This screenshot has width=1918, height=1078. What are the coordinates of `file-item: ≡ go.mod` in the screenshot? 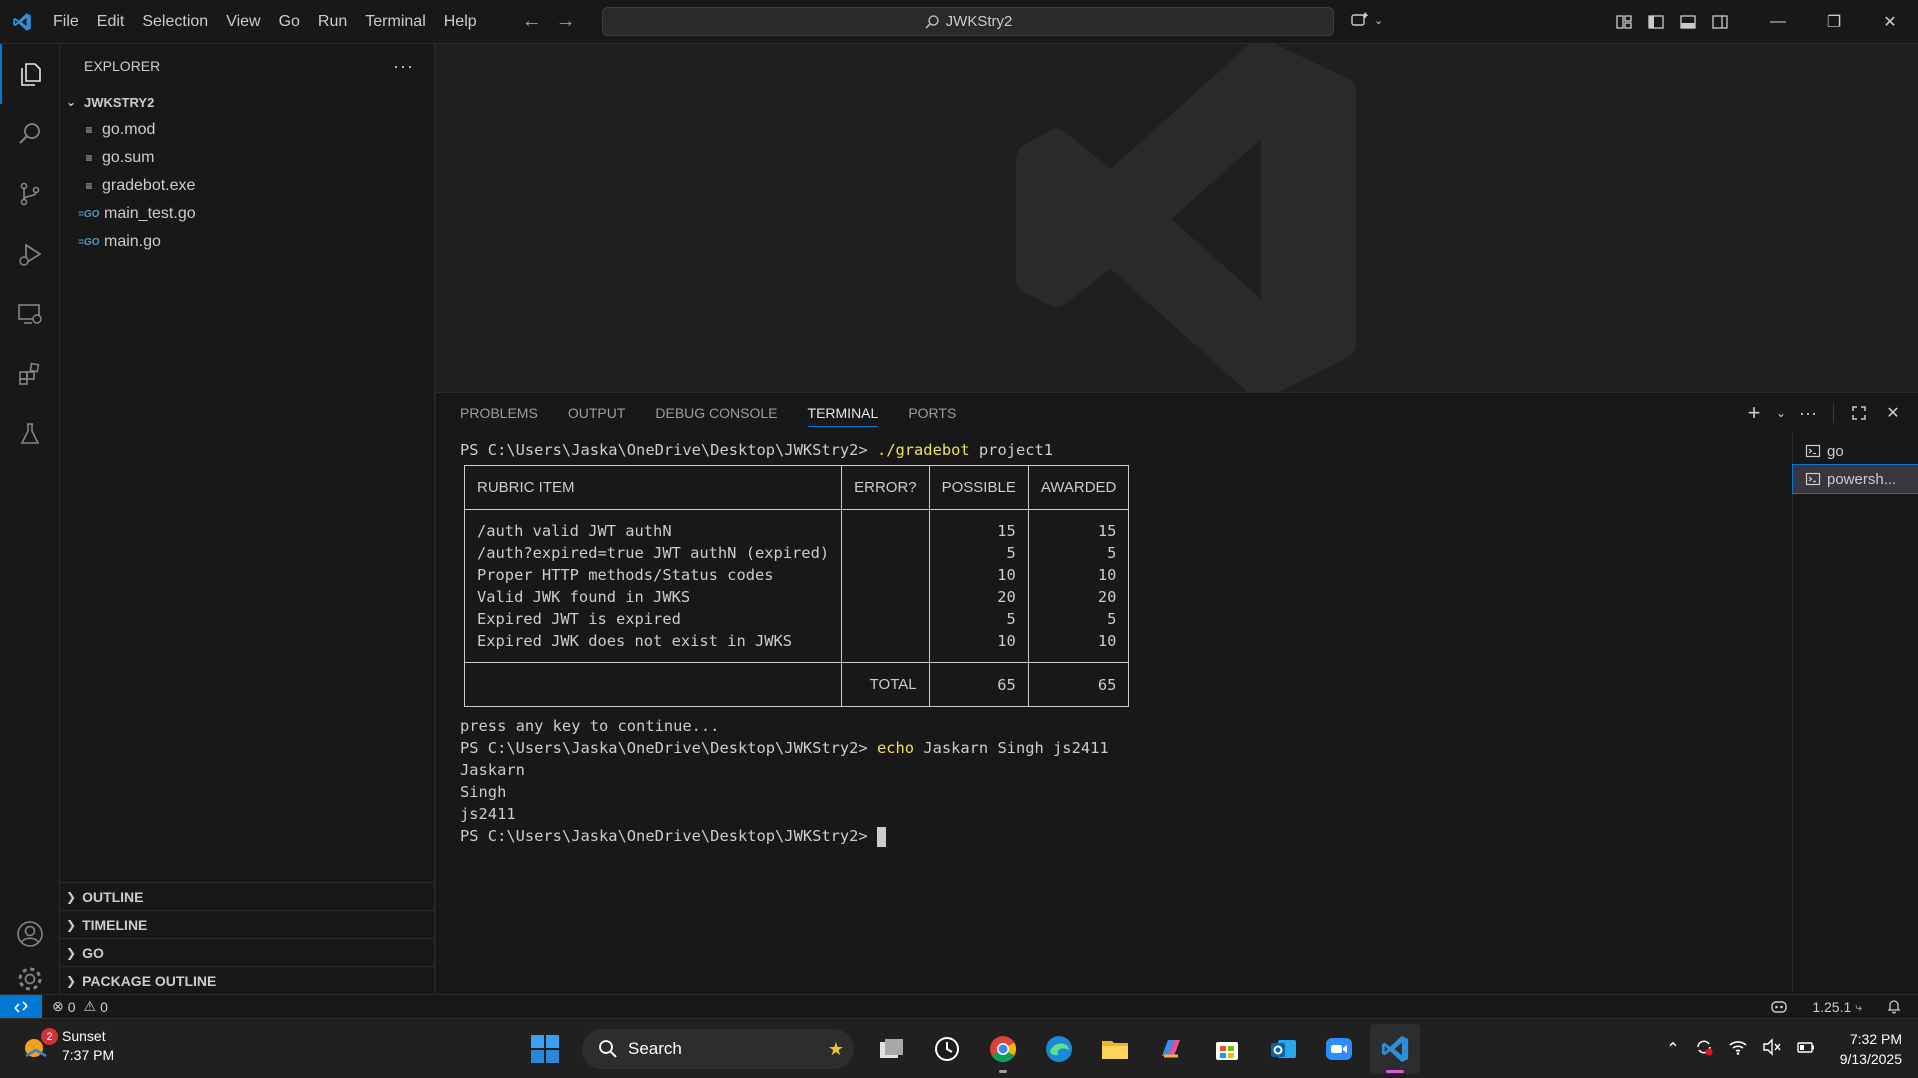 It's located at (247, 130).